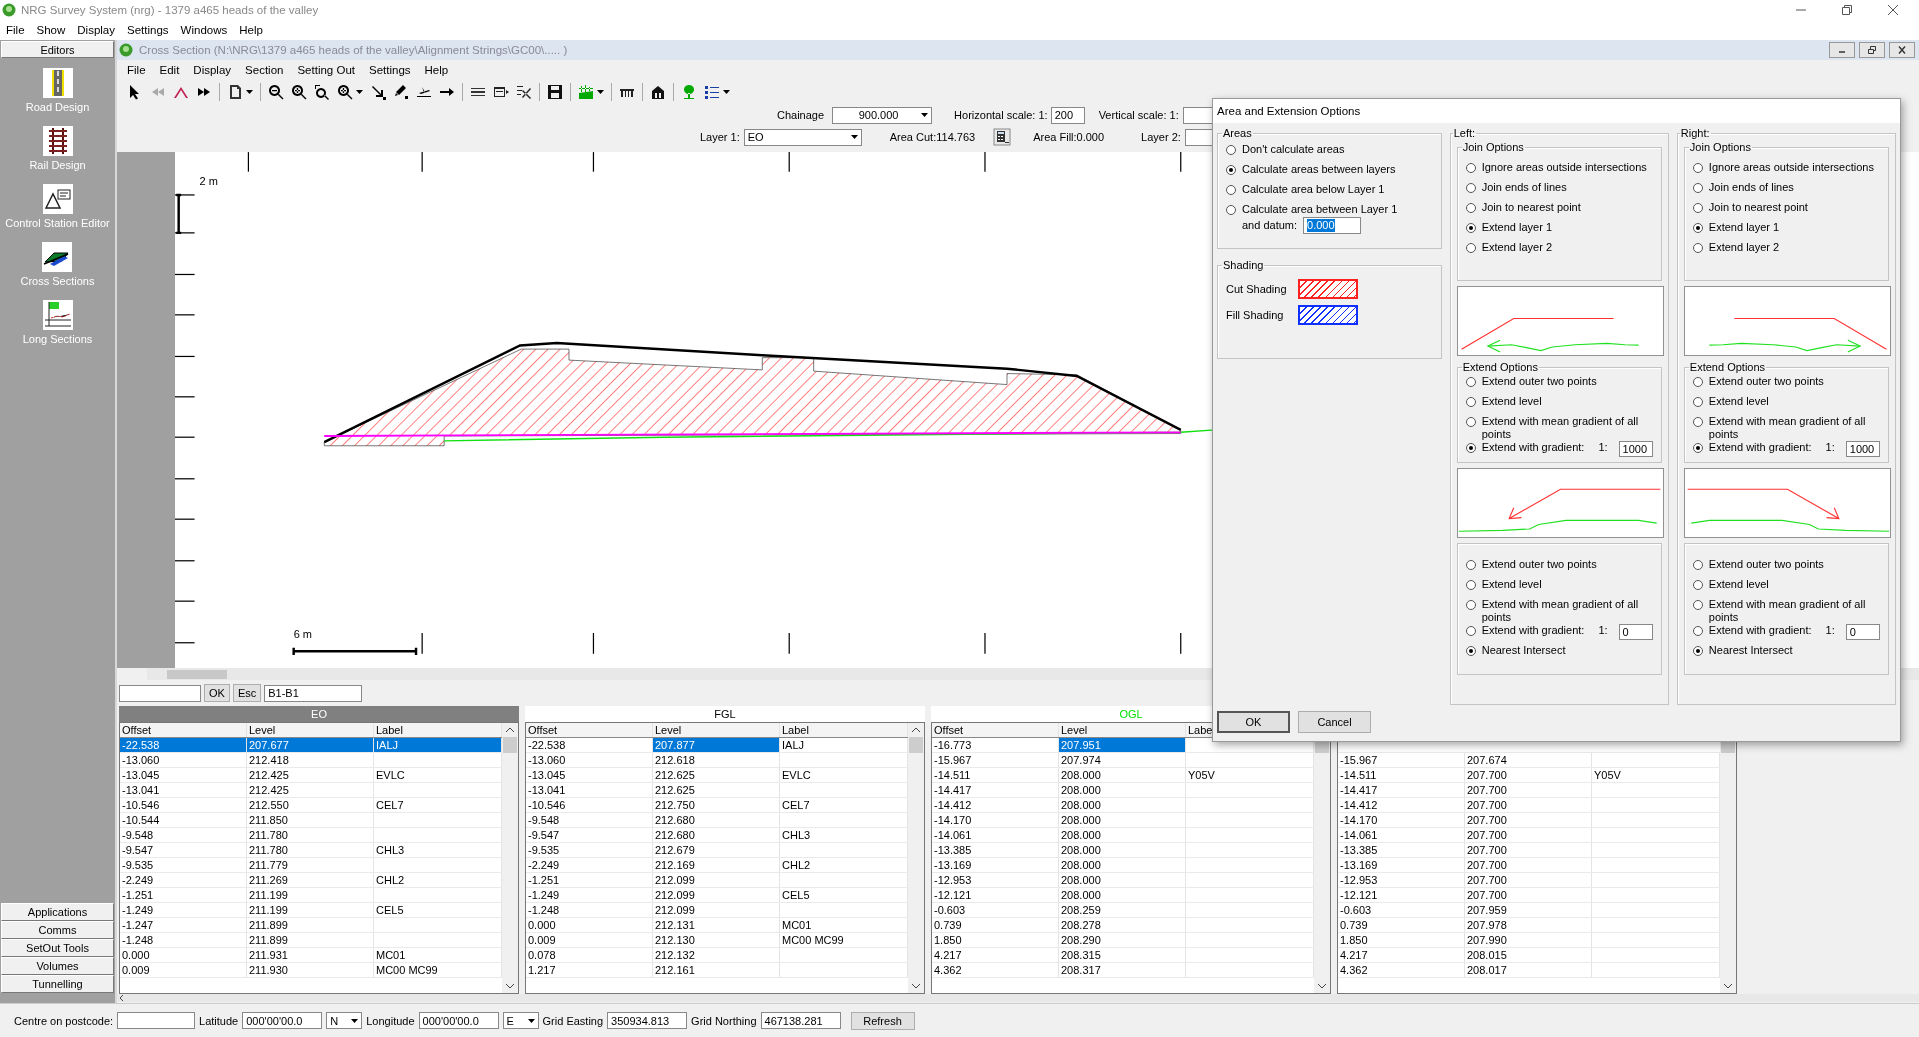 This screenshot has width=1919, height=1037. What do you see at coordinates (247, 693) in the screenshot?
I see `escape-button: Esc` at bounding box center [247, 693].